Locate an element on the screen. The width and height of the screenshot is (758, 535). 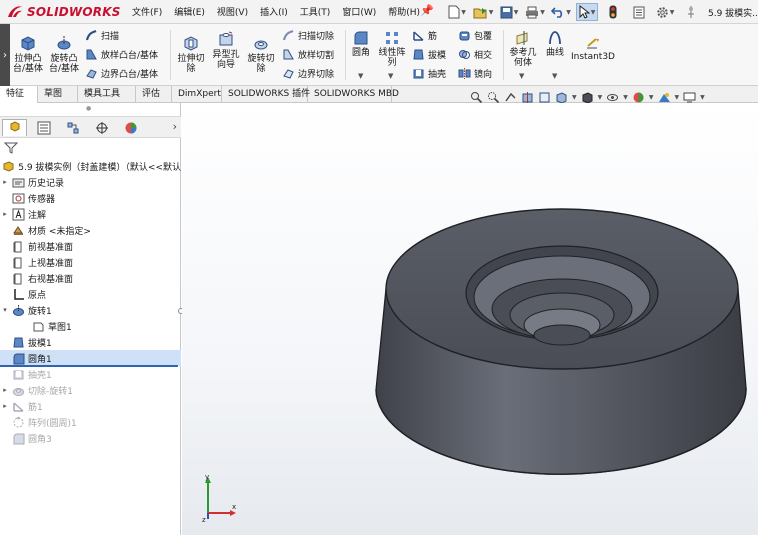
loft-cut-button: 放样切割 is located at coordinates (308, 54).